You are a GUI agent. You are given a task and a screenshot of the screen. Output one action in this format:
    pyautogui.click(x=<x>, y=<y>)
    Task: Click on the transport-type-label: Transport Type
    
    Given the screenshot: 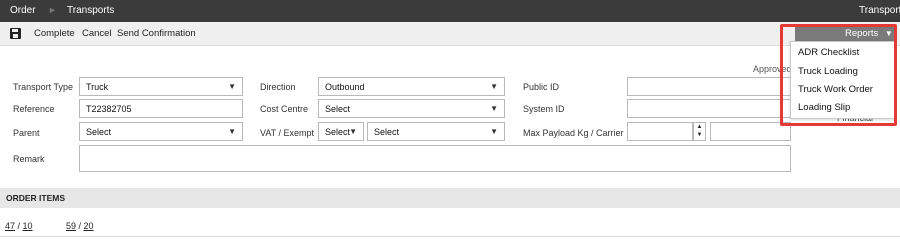 What is the action you would take?
    pyautogui.click(x=43, y=87)
    